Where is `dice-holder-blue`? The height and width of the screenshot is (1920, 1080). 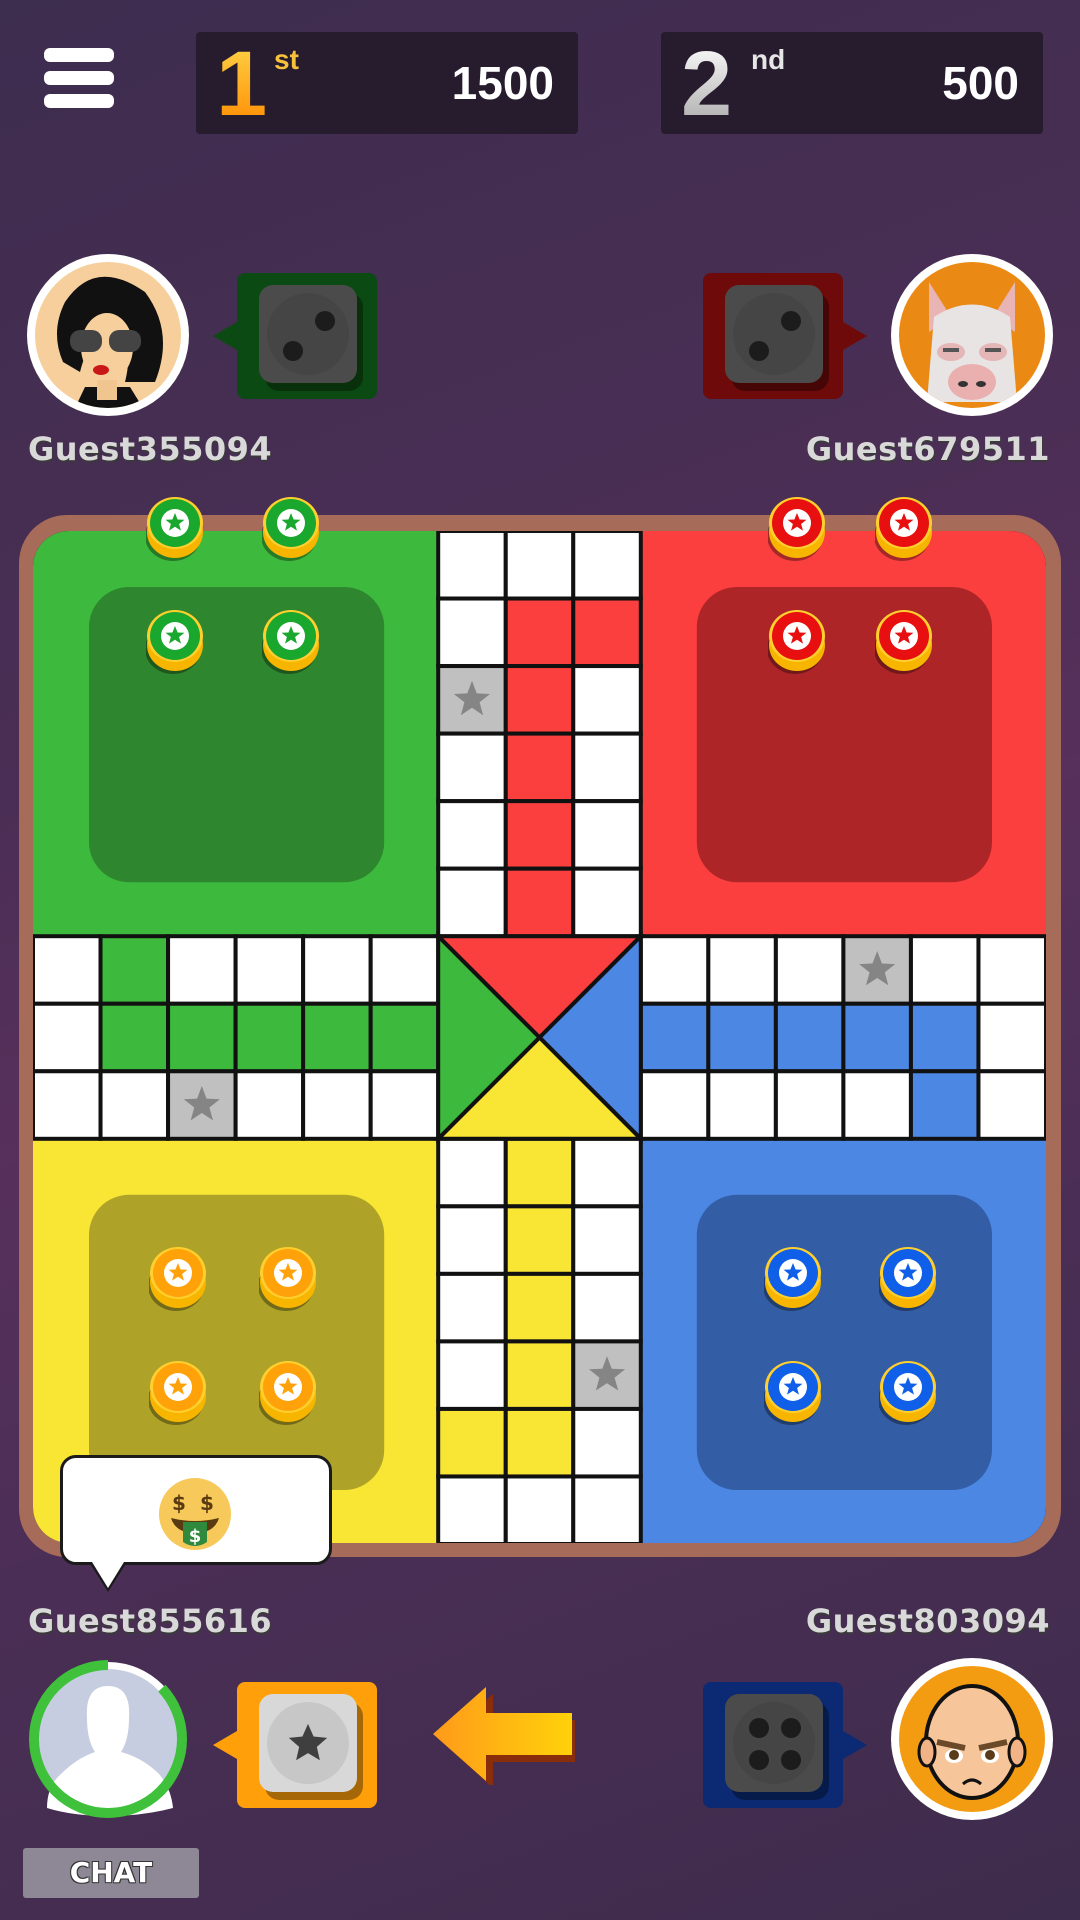
dice-holder-blue is located at coordinates (785, 1745).